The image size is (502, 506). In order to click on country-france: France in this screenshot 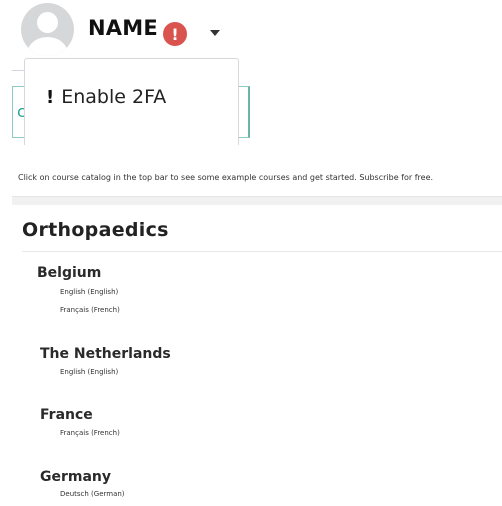, I will do `click(66, 415)`.